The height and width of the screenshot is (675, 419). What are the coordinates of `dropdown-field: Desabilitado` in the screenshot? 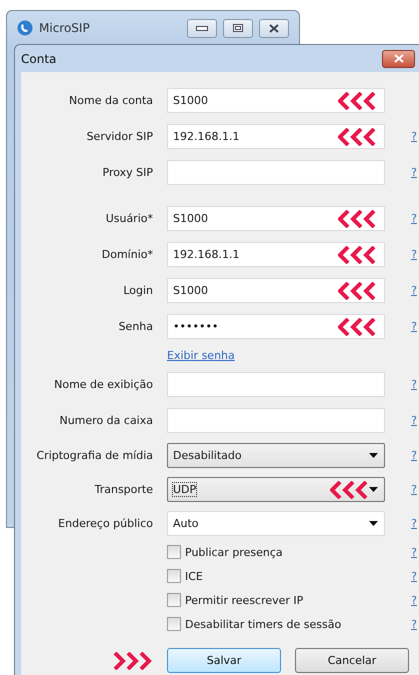 It's located at (276, 455).